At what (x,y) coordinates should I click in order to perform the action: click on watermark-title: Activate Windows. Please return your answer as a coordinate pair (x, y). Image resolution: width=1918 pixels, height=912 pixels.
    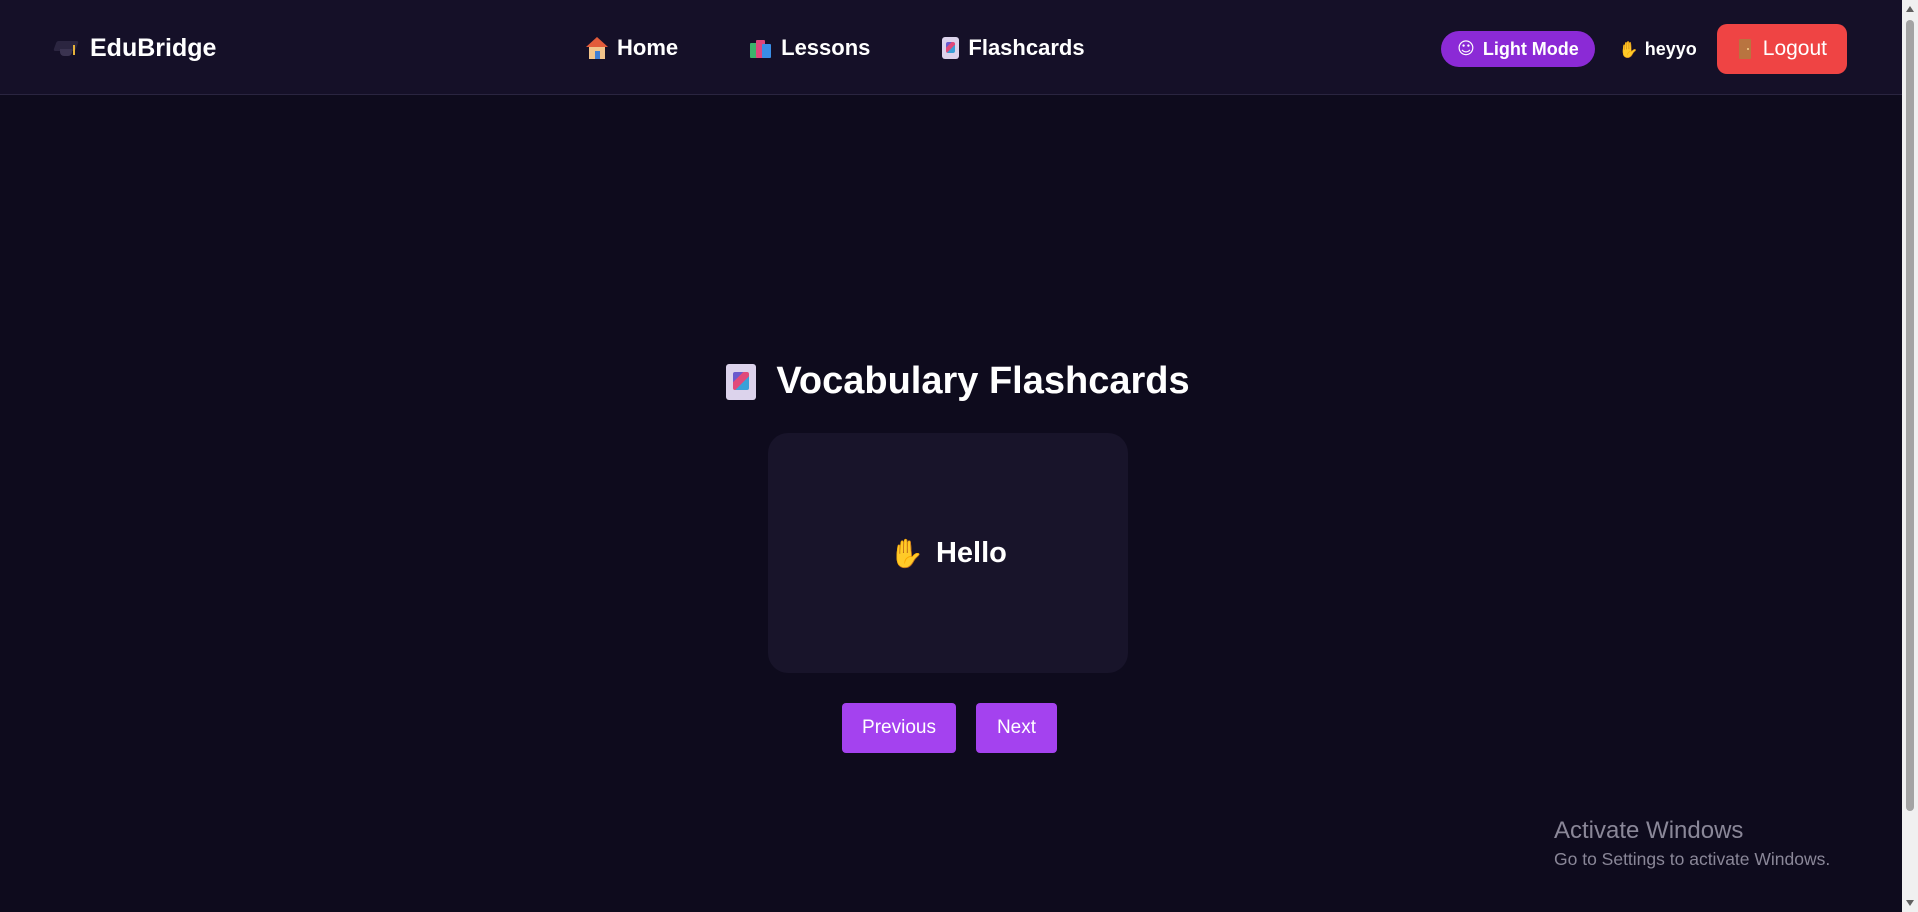
    Looking at the image, I should click on (1649, 830).